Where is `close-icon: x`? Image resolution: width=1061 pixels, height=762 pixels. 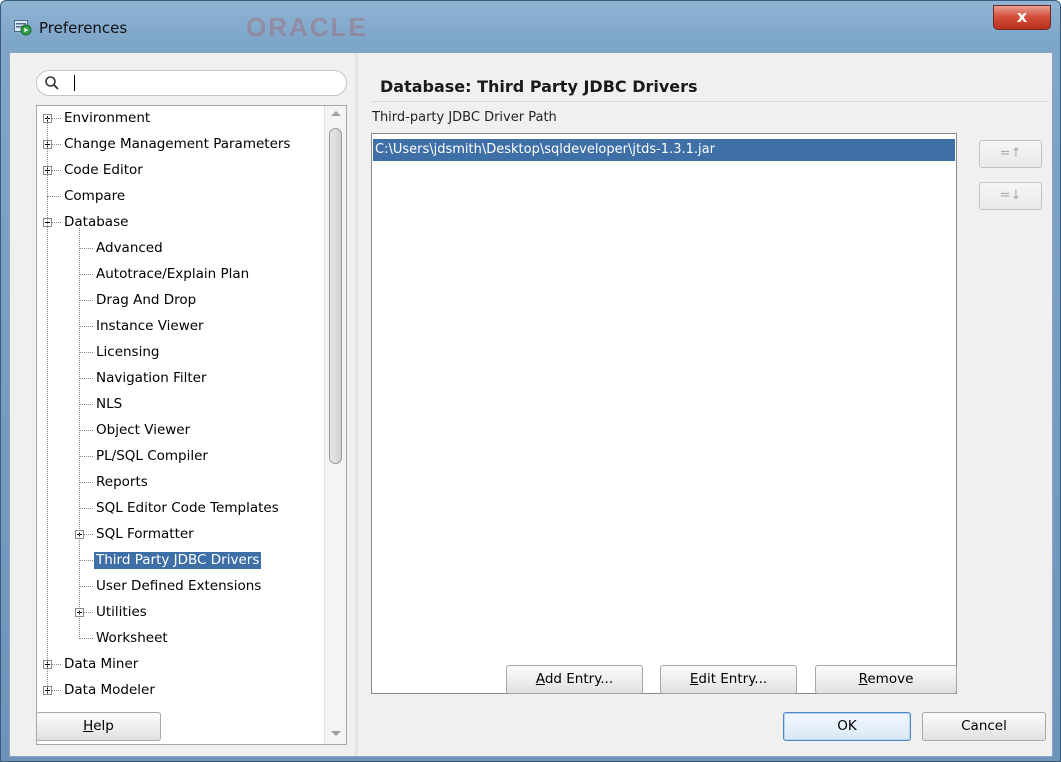 close-icon: x is located at coordinates (1022, 16).